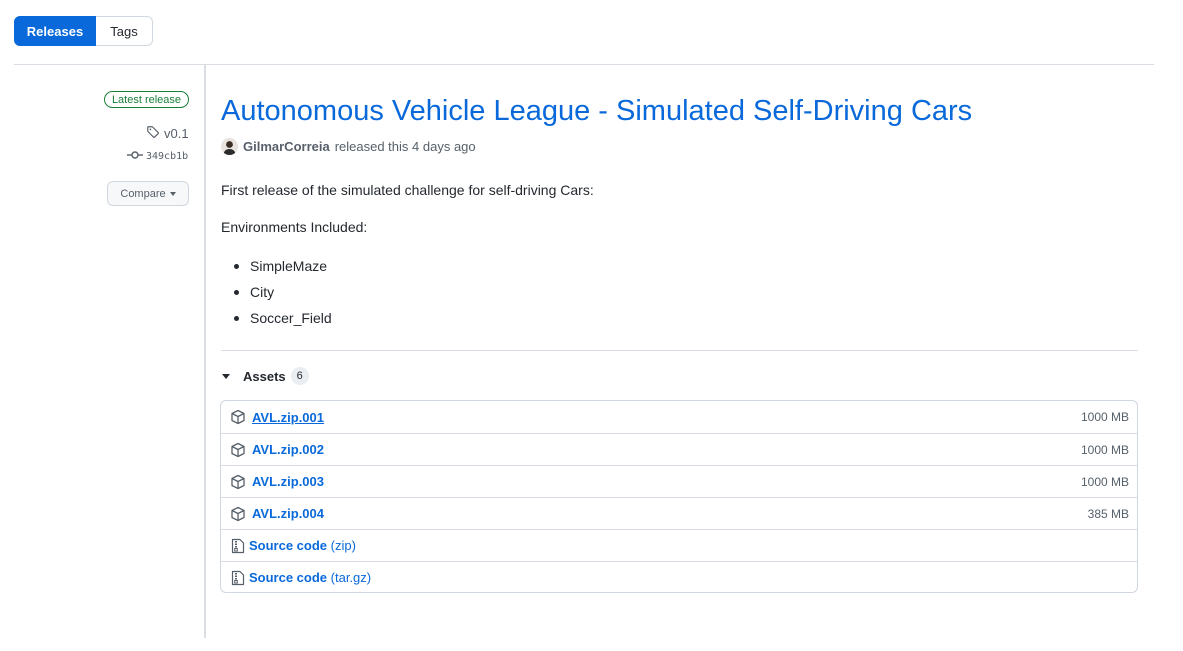  What do you see at coordinates (124, 31) in the screenshot?
I see `tab-tags: Tags` at bounding box center [124, 31].